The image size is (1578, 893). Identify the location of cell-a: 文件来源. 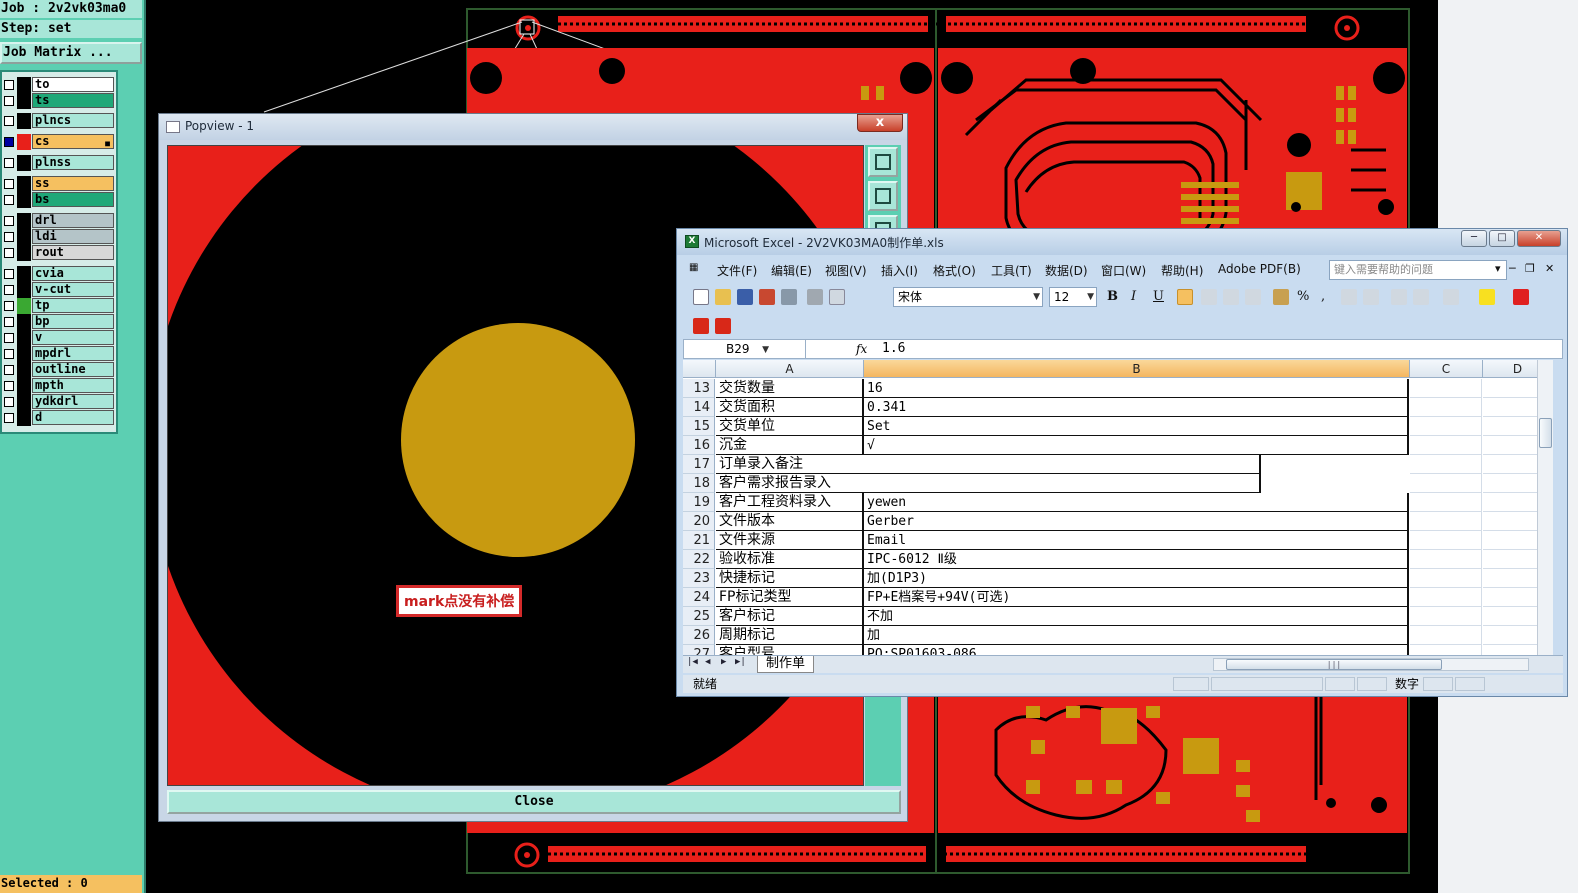
(790, 540).